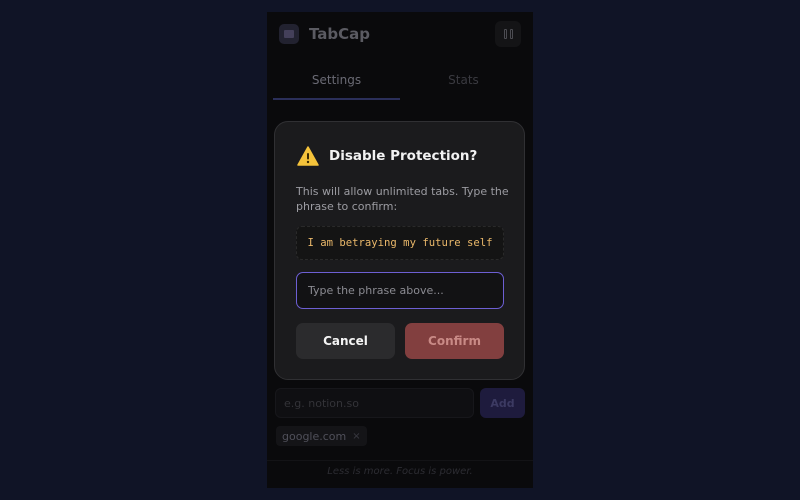 The image size is (800, 500). I want to click on site-chip-label: google.com, so click(314, 436).